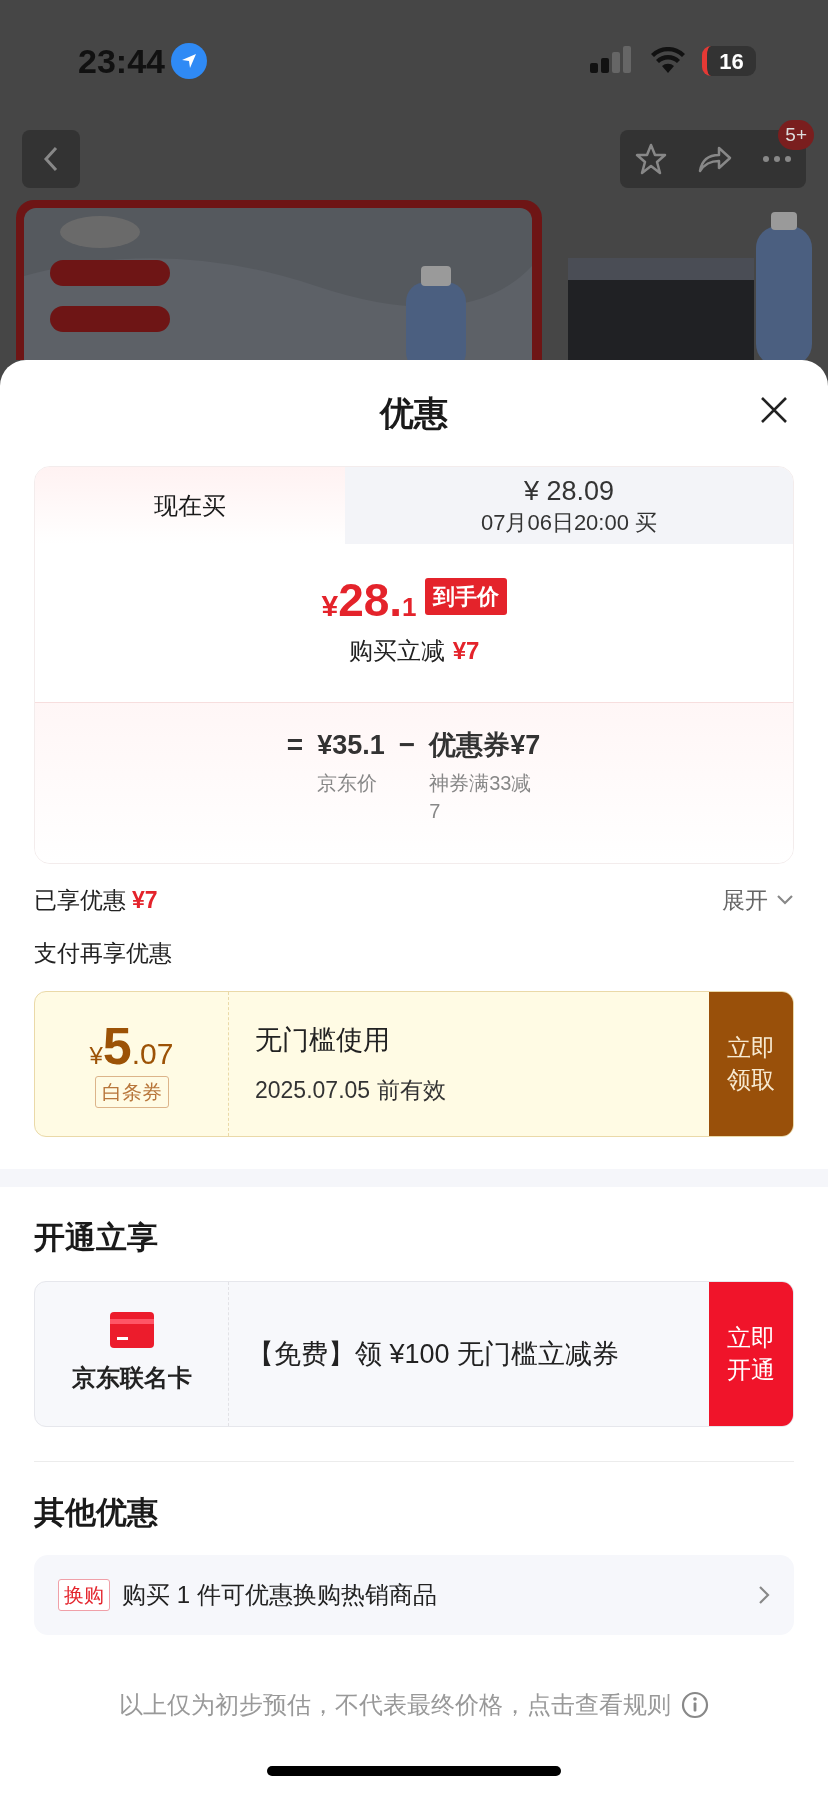 This screenshot has height=1796, width=828. What do you see at coordinates (351, 745) in the screenshot?
I see `breakdown-value: ¥35.1` at bounding box center [351, 745].